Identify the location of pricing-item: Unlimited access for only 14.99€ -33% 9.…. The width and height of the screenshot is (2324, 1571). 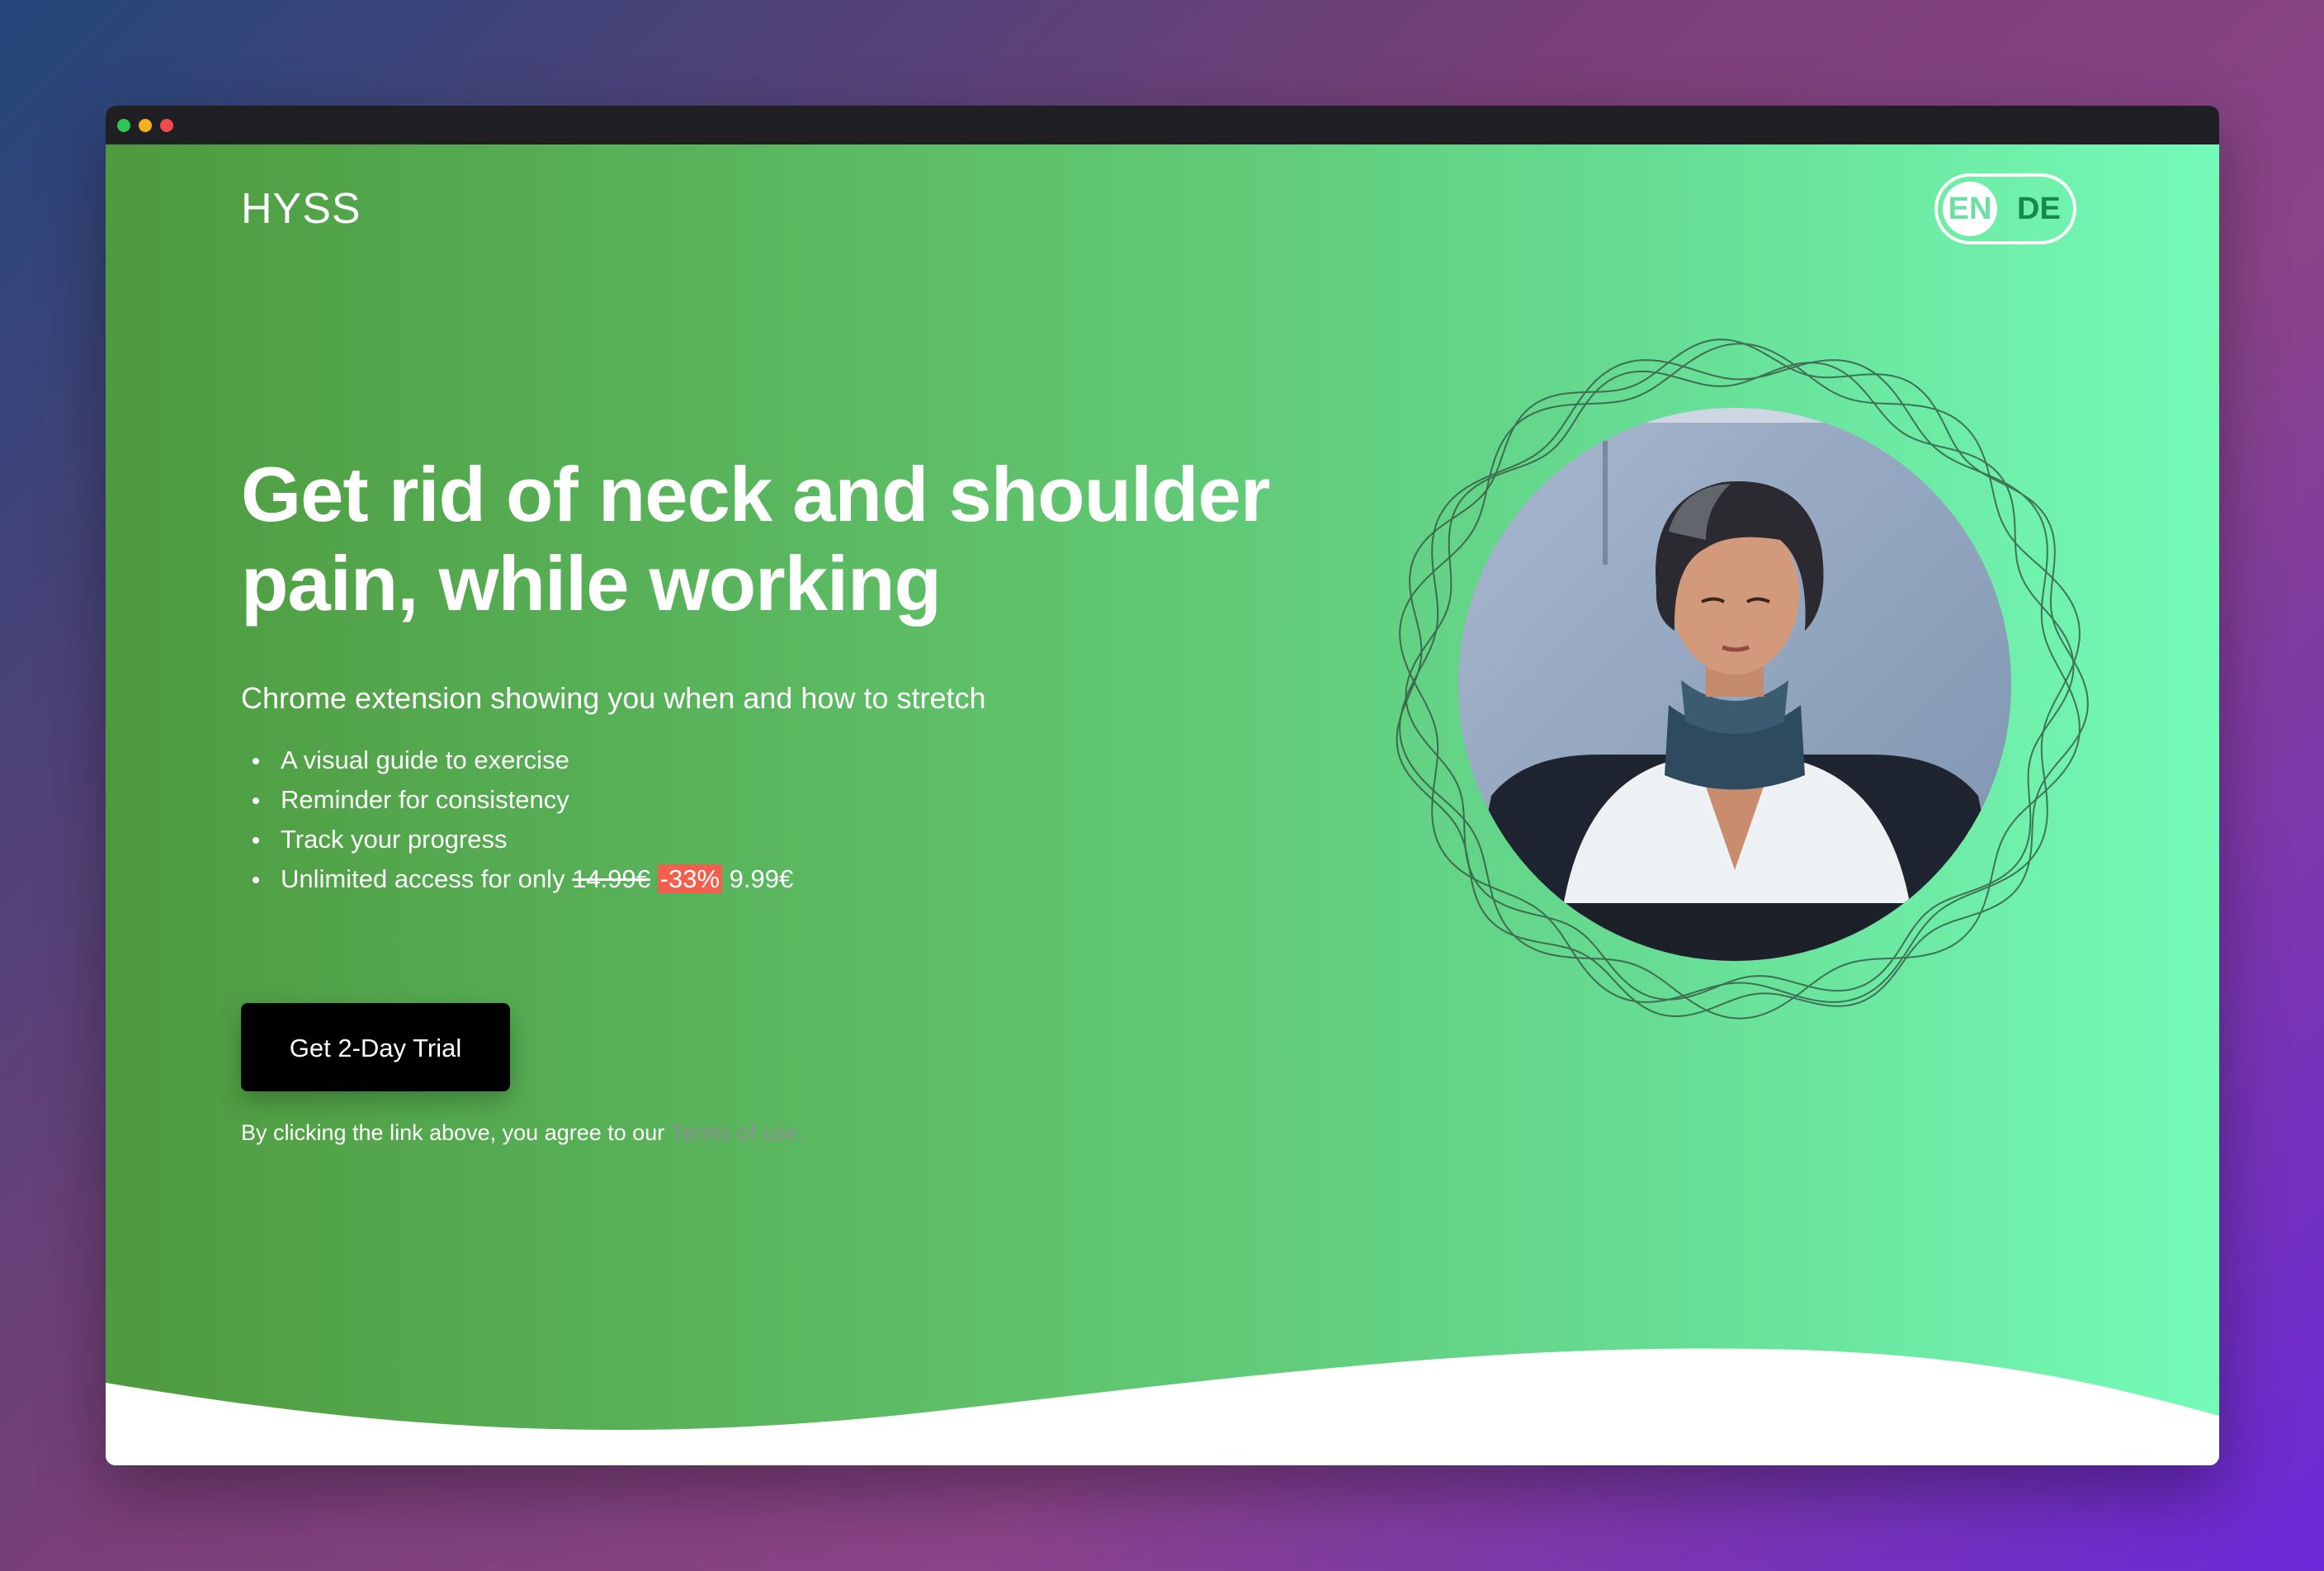
(517, 879).